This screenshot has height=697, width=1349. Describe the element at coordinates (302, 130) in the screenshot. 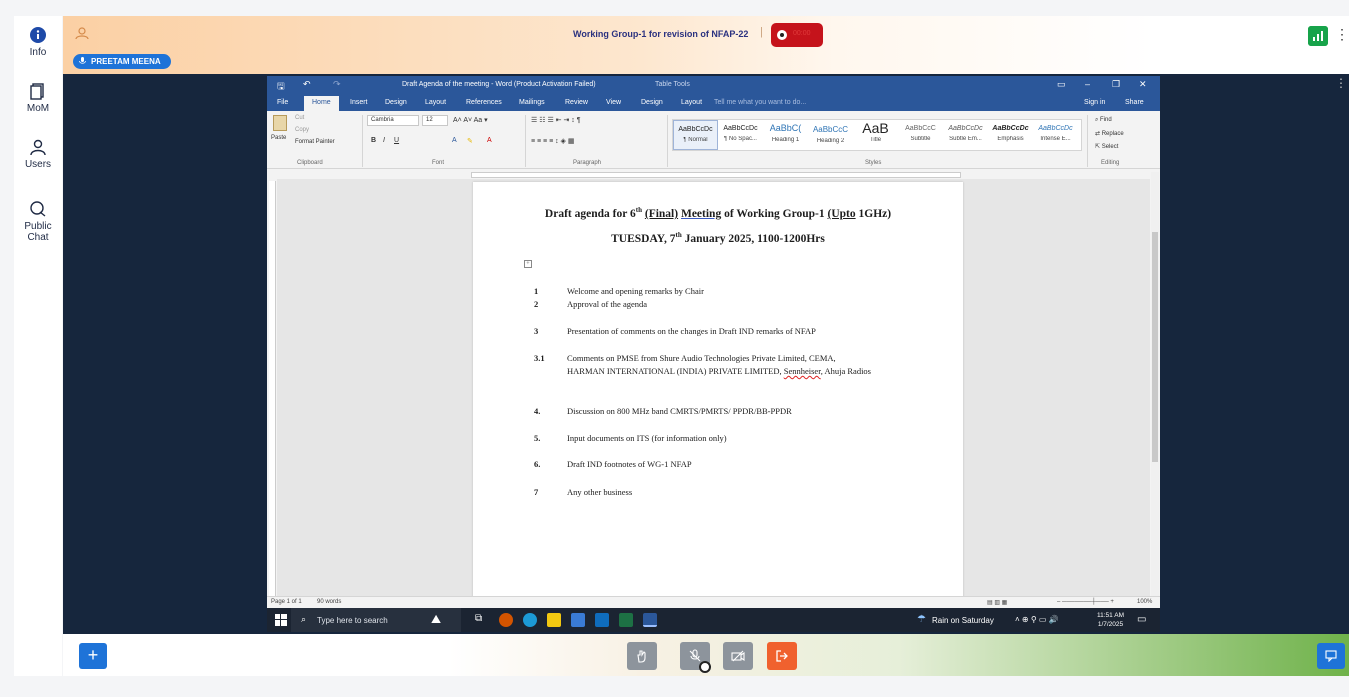

I see `copy-button: Copy` at that location.